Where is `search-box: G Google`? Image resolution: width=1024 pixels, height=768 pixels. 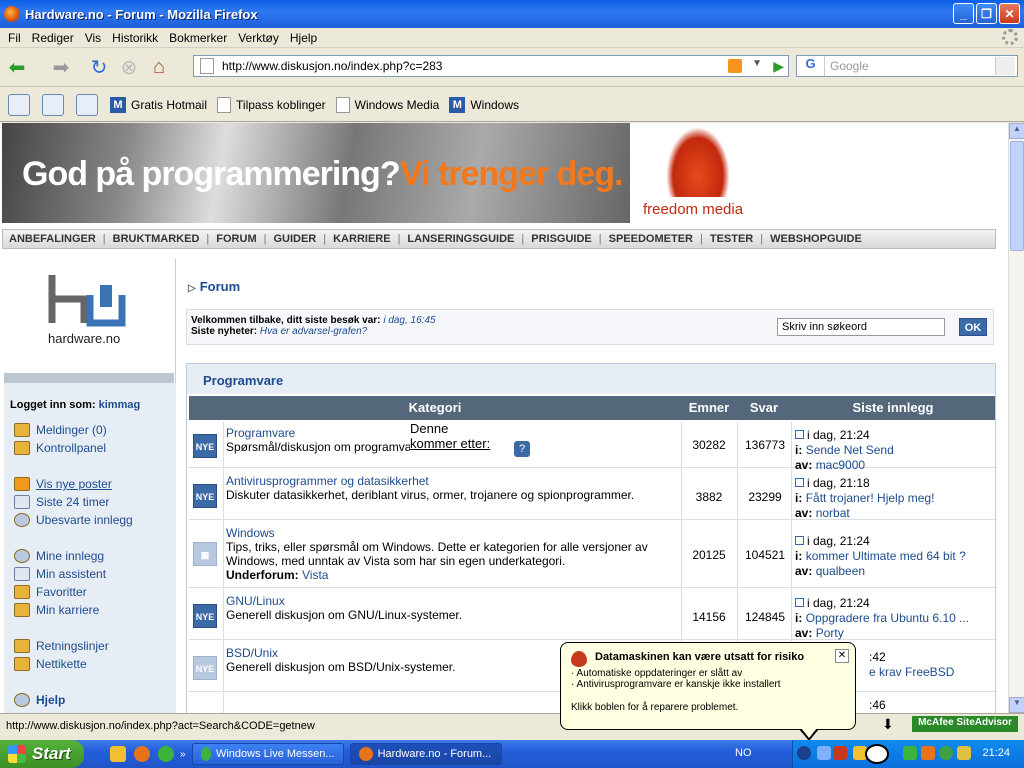
search-box: G Google is located at coordinates (907, 66).